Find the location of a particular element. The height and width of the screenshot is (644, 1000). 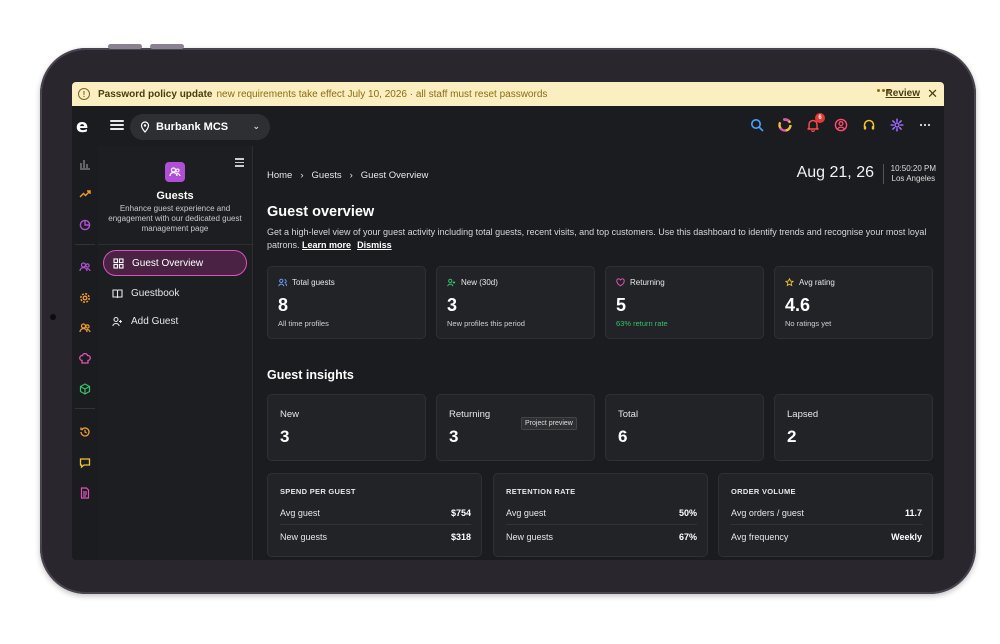

page-title: Guest overview is located at coordinates (321, 212).